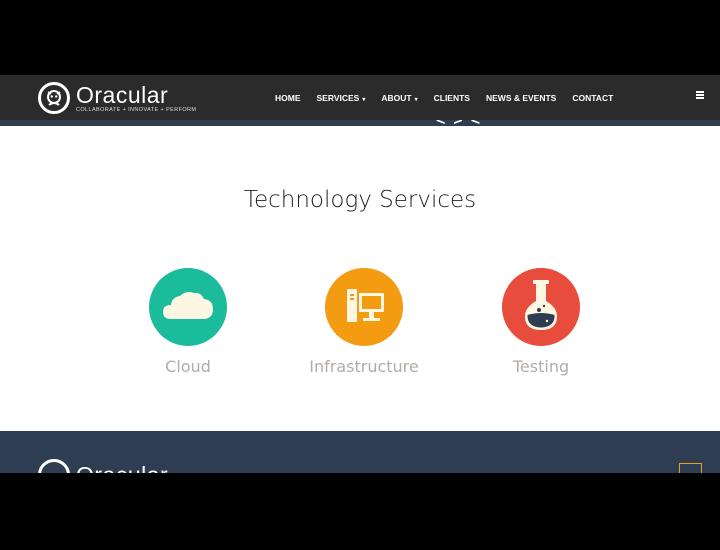 This screenshot has height=550, width=720. I want to click on flask-icon, so click(541, 307).